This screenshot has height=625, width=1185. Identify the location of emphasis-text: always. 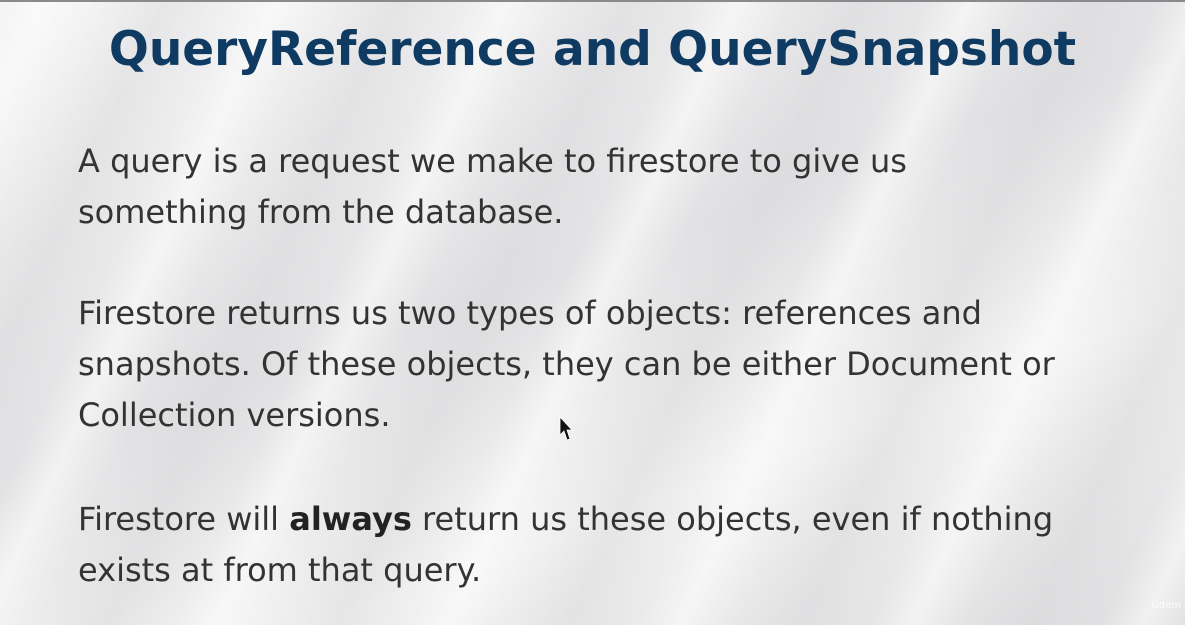
(350, 519).